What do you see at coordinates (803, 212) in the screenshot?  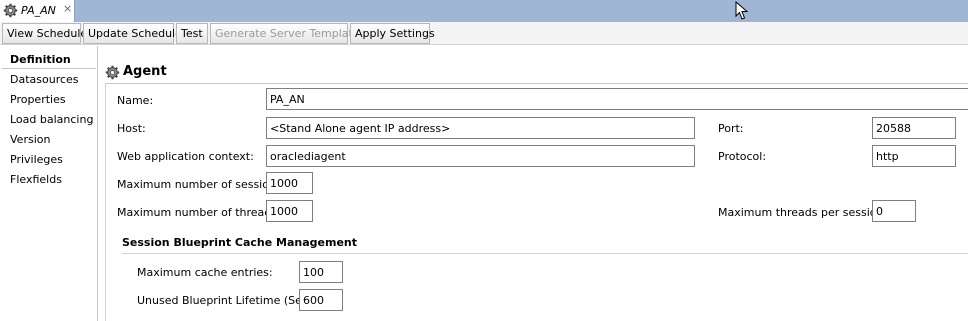 I see `max-threads-per-session-label: Maximum threads per session:` at bounding box center [803, 212].